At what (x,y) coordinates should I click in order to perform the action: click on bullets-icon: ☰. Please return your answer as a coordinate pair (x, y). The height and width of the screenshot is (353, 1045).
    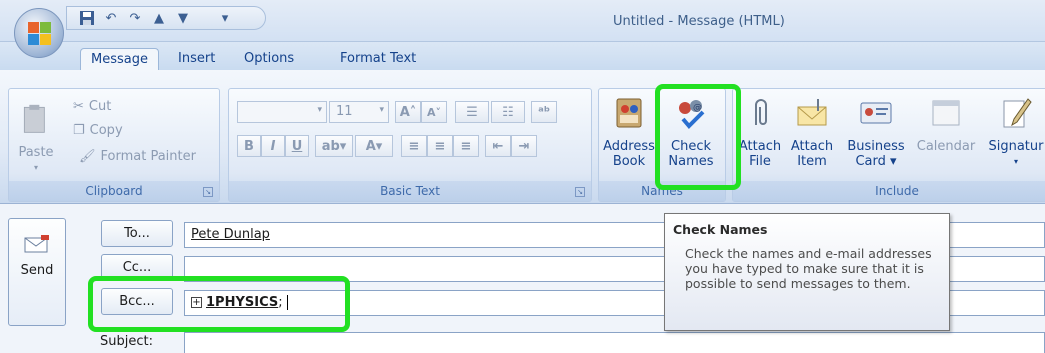
    Looking at the image, I should click on (472, 112).